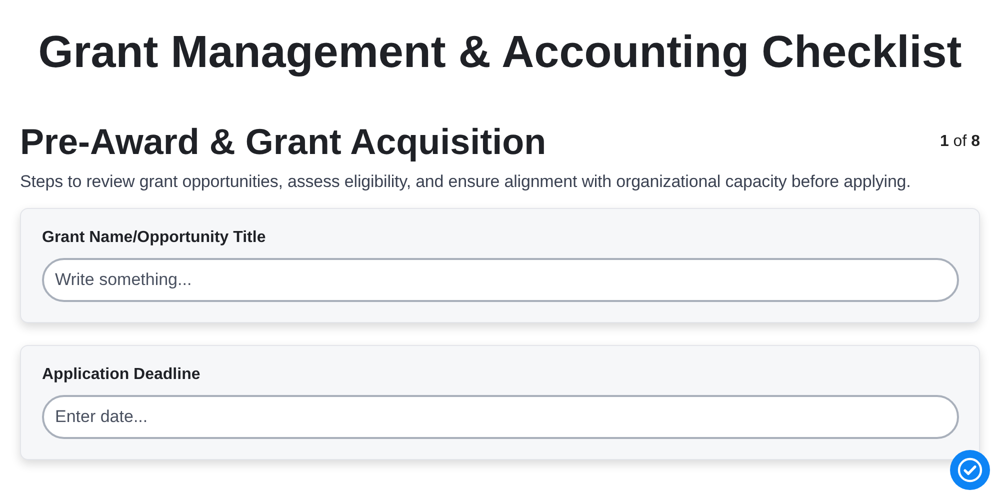 The image size is (1000, 500). I want to click on page-title: Grant Management & Accounting Checklist, so click(500, 52).